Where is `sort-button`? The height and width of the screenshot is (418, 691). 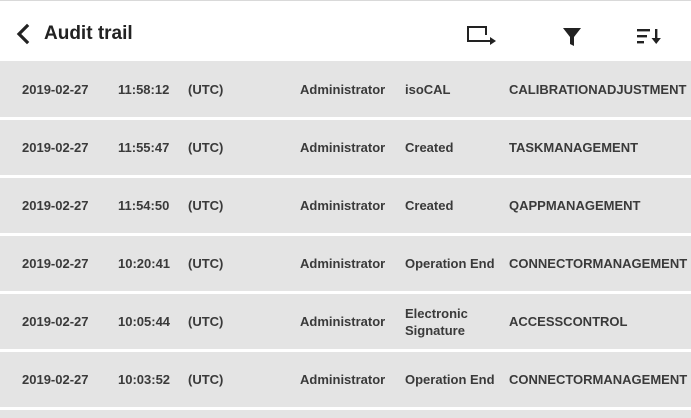 sort-button is located at coordinates (649, 35).